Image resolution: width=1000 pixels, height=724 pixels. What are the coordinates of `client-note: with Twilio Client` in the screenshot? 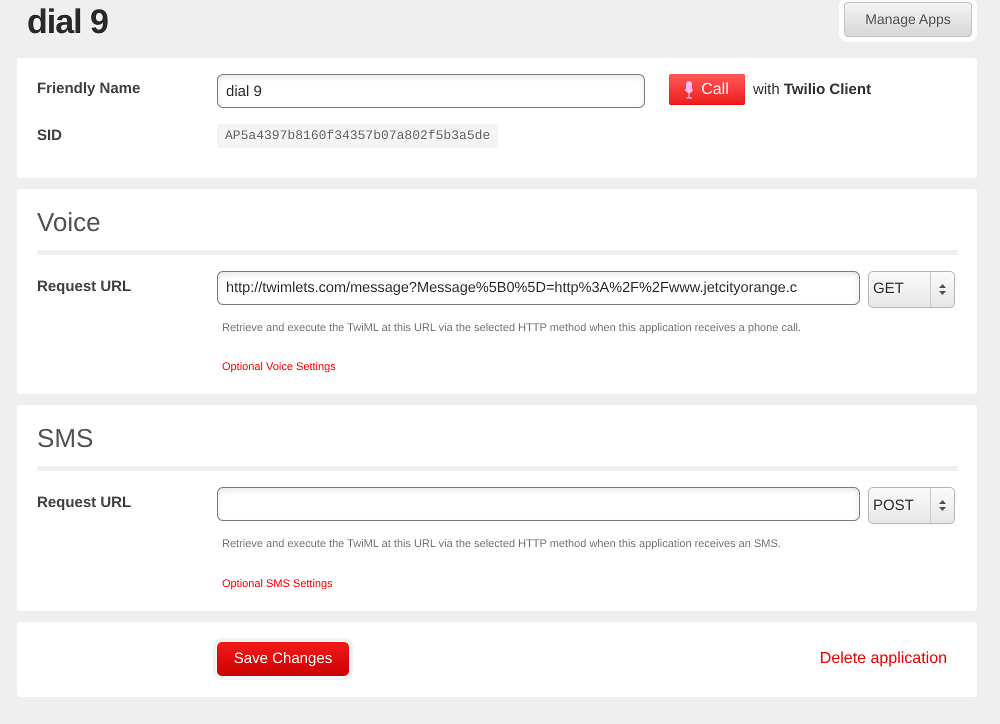 It's located at (812, 90).